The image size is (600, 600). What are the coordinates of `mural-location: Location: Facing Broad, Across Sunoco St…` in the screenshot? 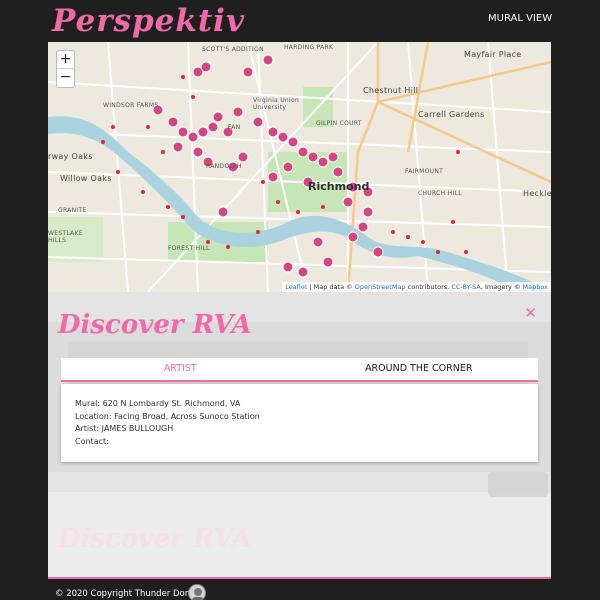 It's located at (167, 416).